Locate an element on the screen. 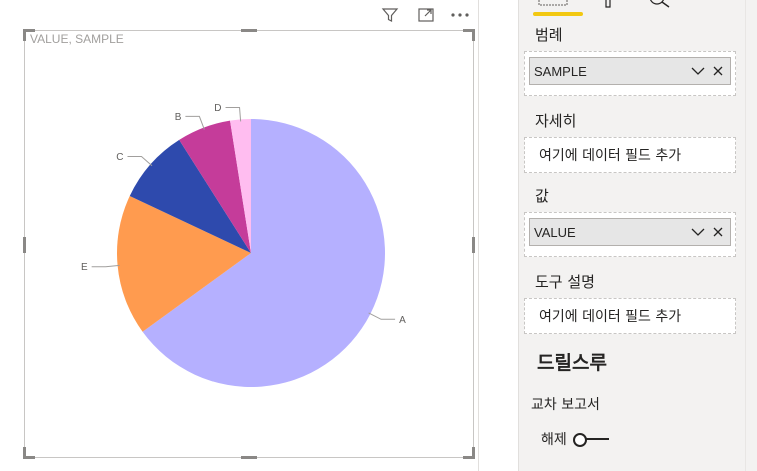 Image resolution: width=757 pixels, height=471 pixels. legend-field-well: SAMPLE is located at coordinates (630, 73).